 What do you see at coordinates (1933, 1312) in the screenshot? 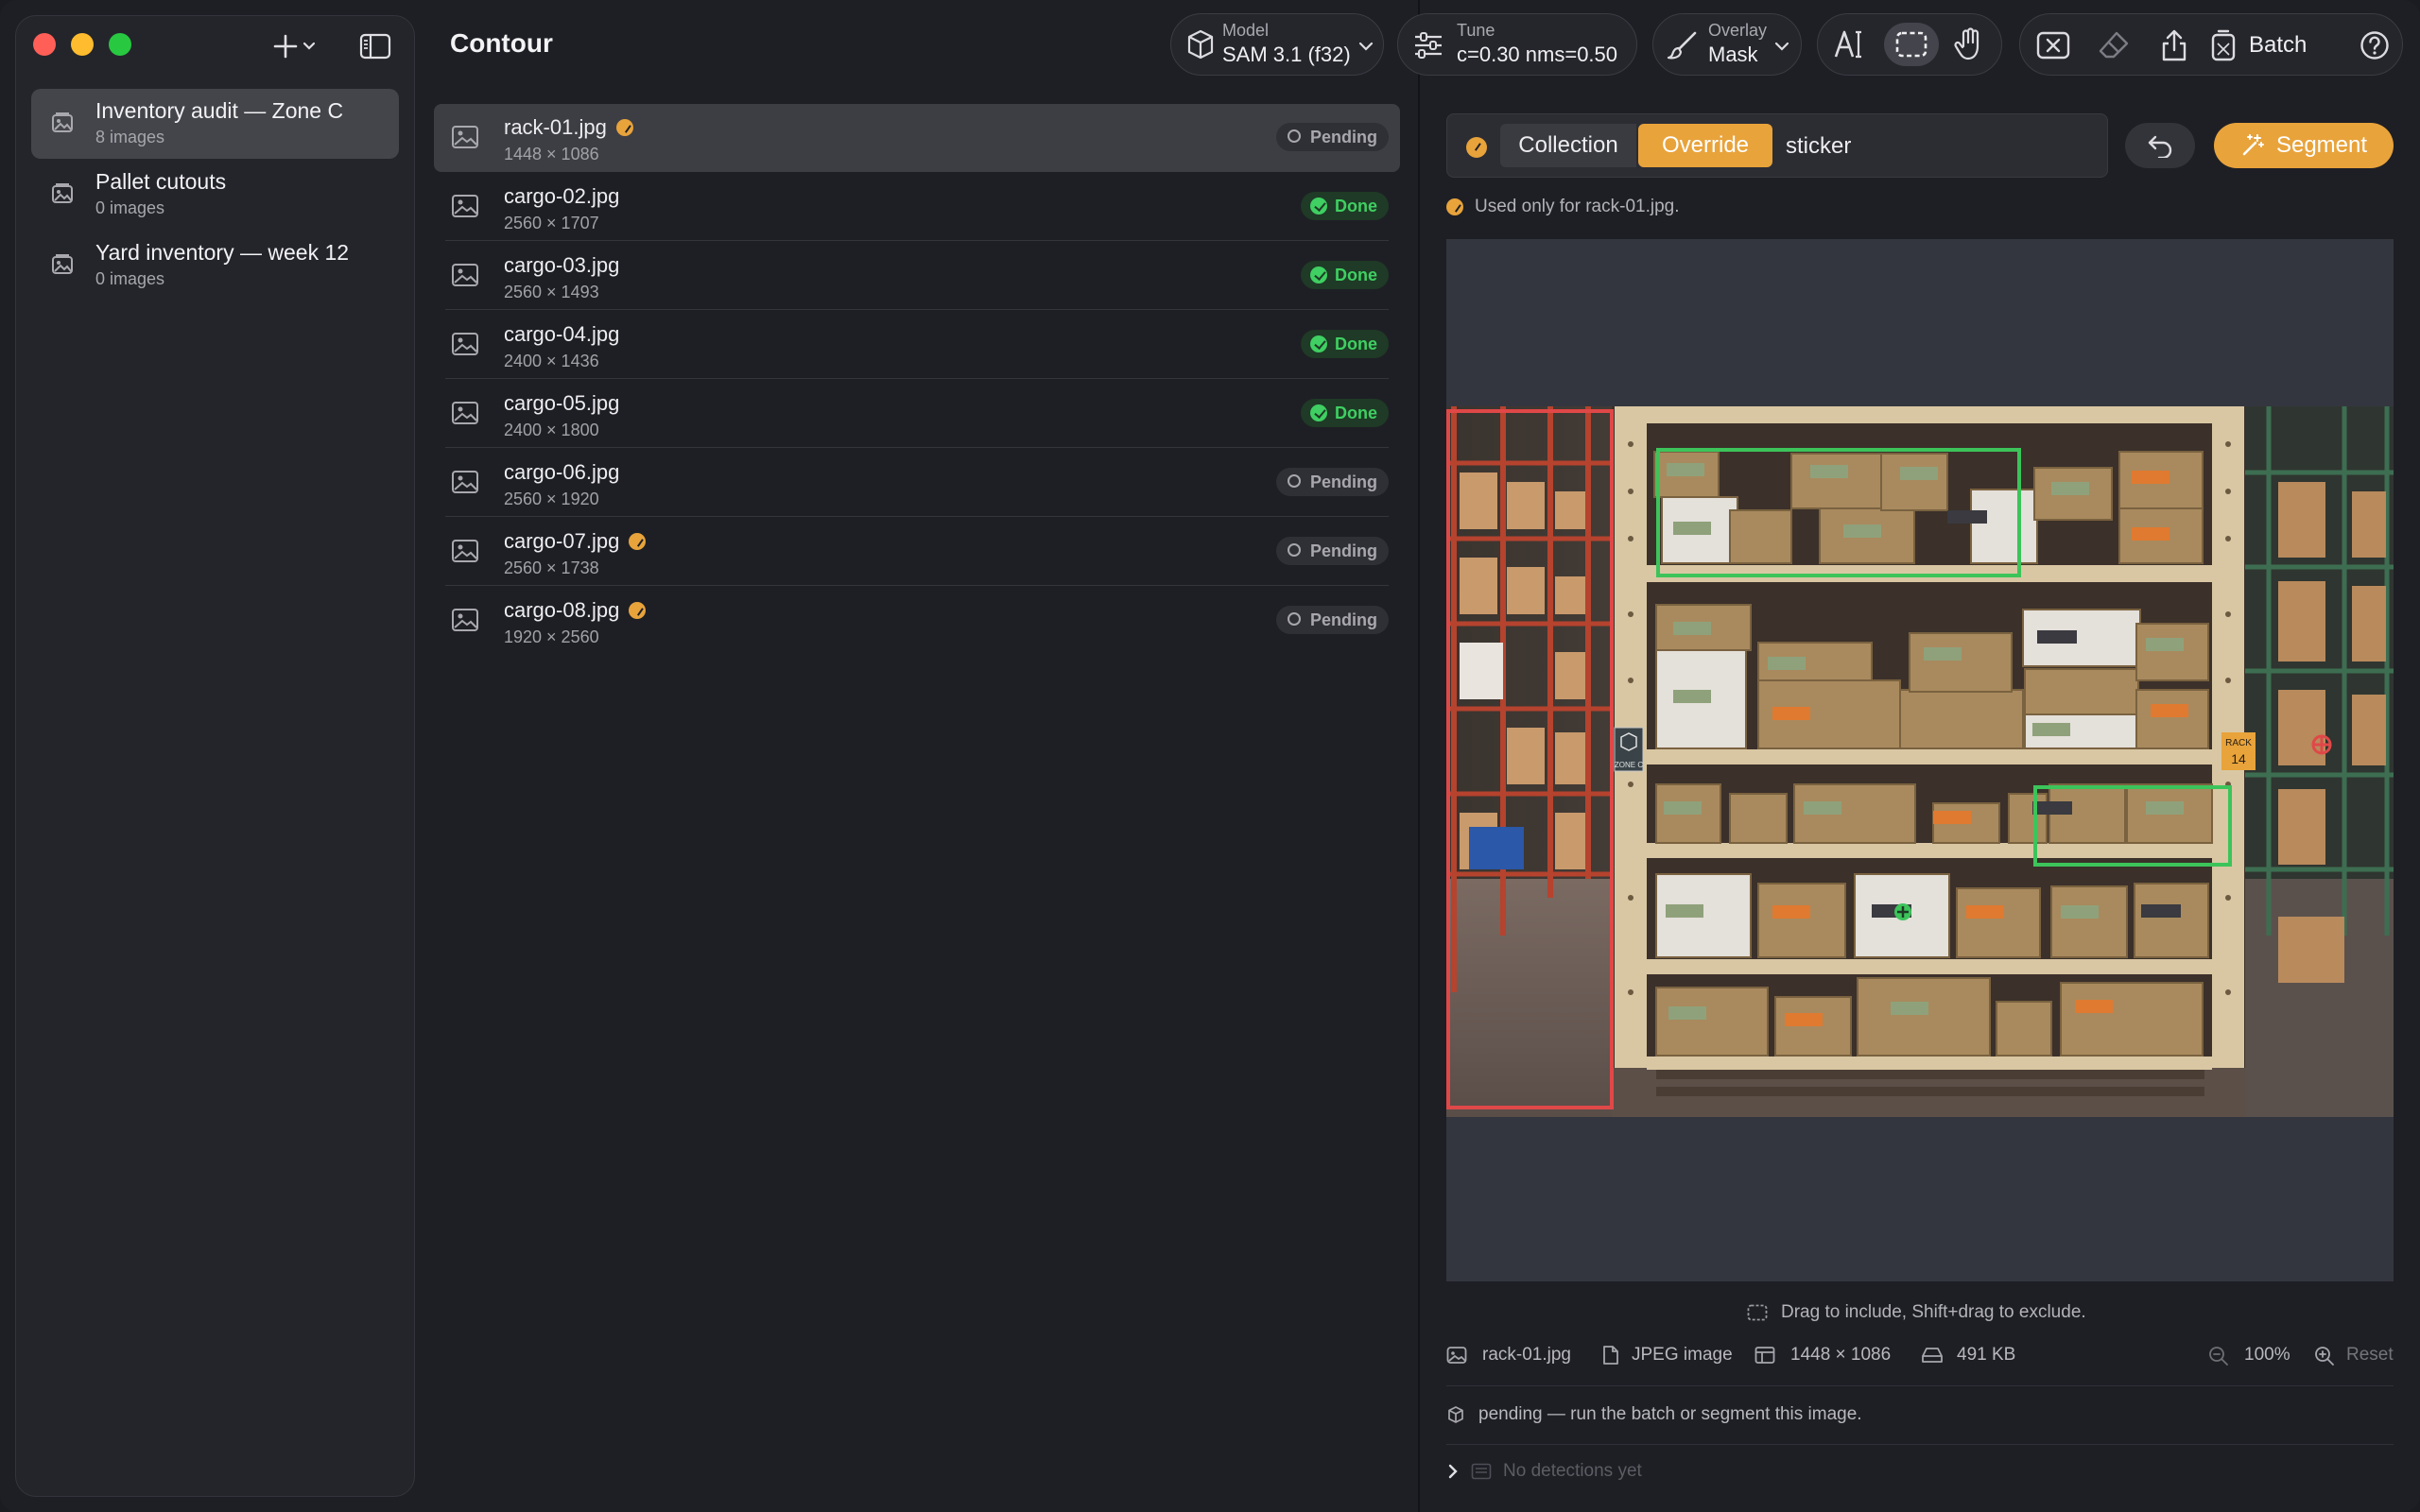
I see `canvas-hint-text: Drag to include, Shift+drag to exclude.` at bounding box center [1933, 1312].